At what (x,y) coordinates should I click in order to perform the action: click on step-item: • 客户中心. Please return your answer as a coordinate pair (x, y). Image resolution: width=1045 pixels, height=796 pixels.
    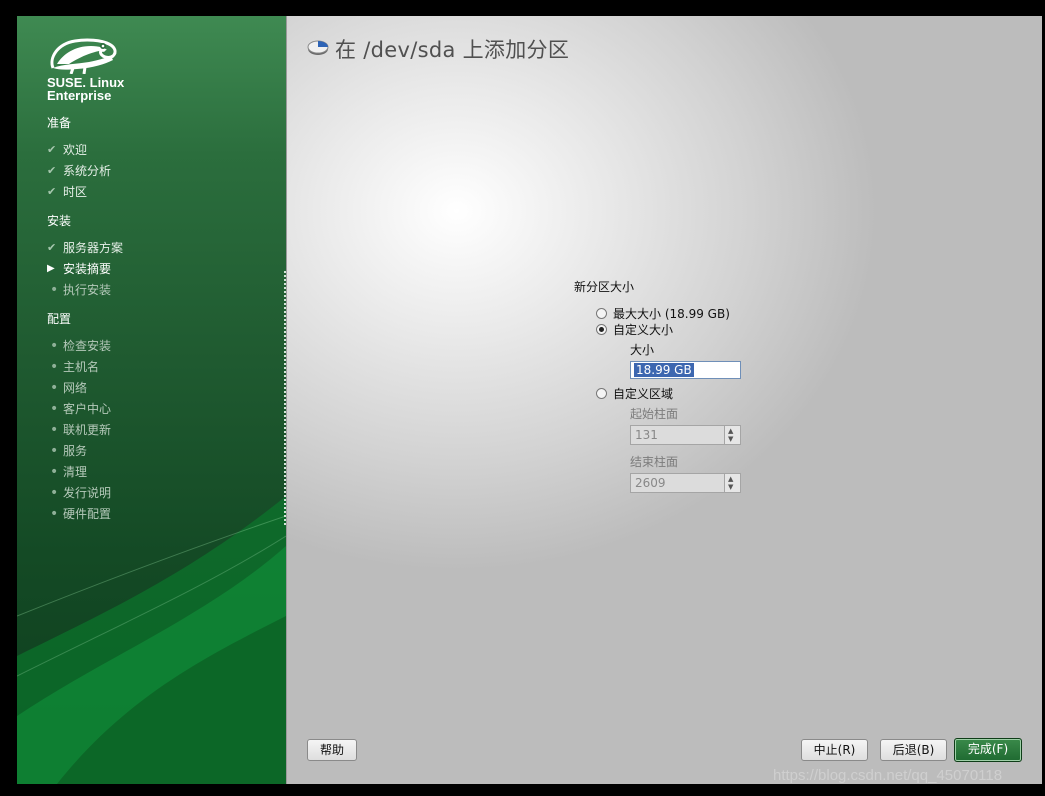
    Looking at the image, I should click on (79, 409).